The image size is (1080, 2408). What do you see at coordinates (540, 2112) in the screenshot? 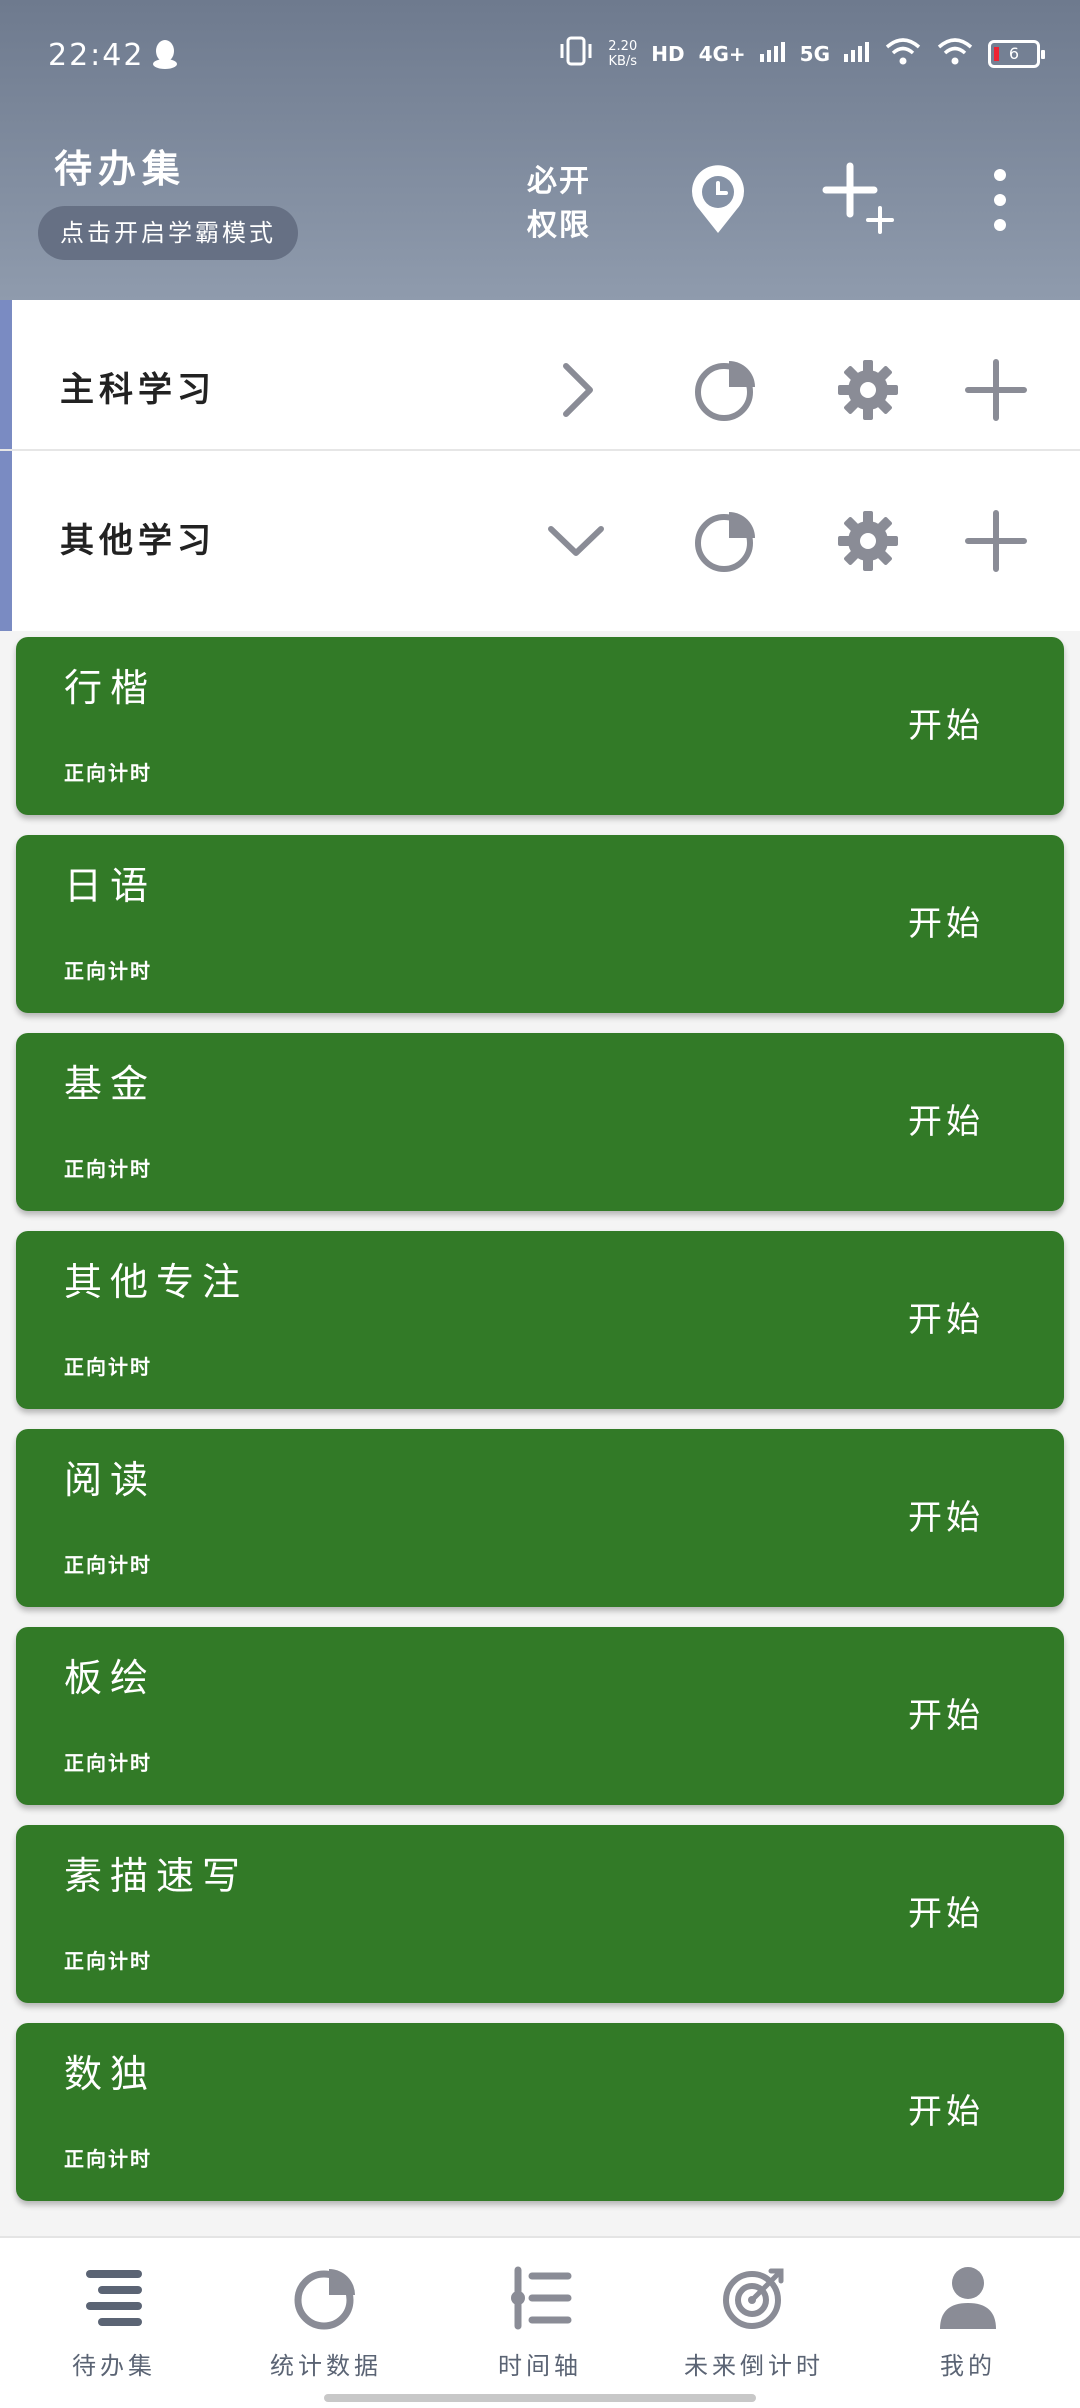
I see `task-card: 数独 正向计时 开始` at bounding box center [540, 2112].